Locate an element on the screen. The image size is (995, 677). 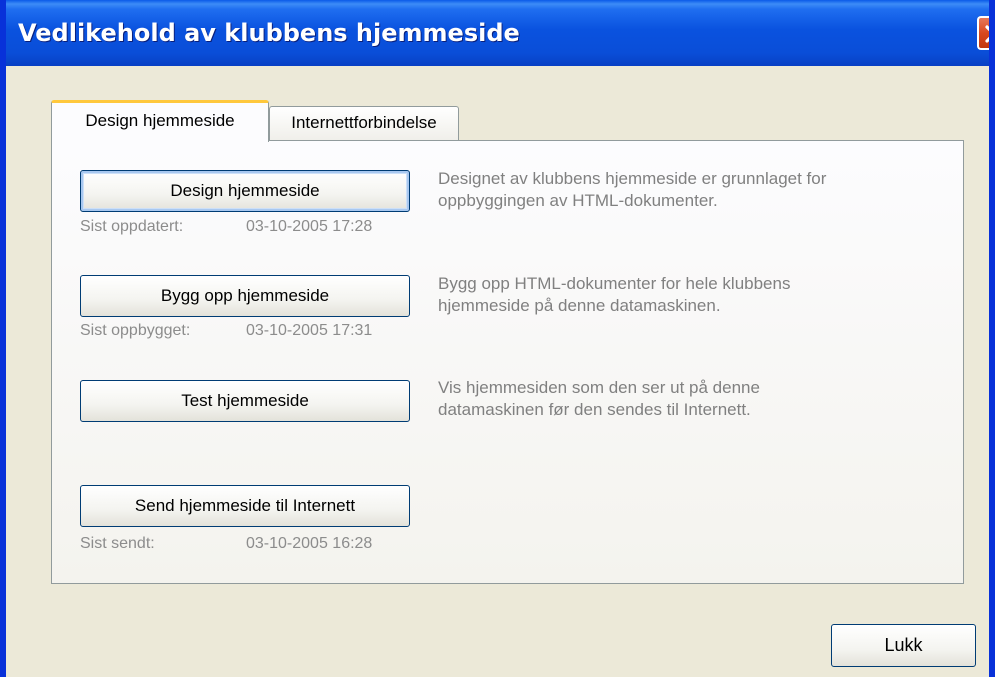
tab-internettforbindelse: Internettforbindelse is located at coordinates (364, 123).